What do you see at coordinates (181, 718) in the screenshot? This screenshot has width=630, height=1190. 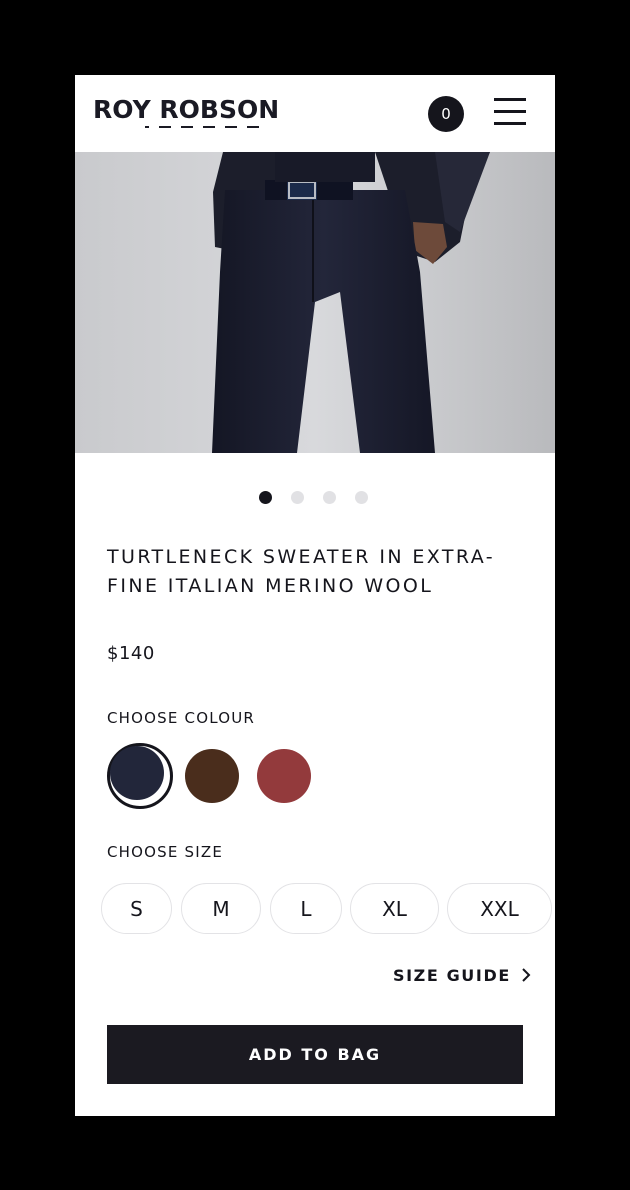 I see `colour-label: CHOOSE COLOUR` at bounding box center [181, 718].